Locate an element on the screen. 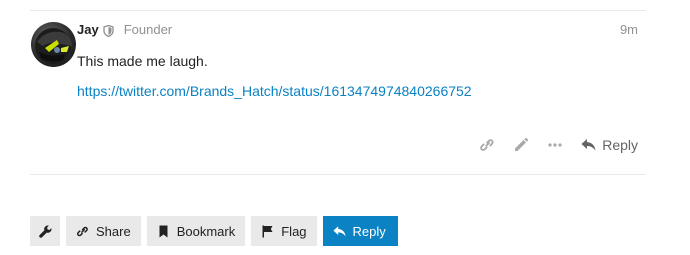 The width and height of the screenshot is (690, 255). bookmark-button: Bookmark is located at coordinates (196, 231).